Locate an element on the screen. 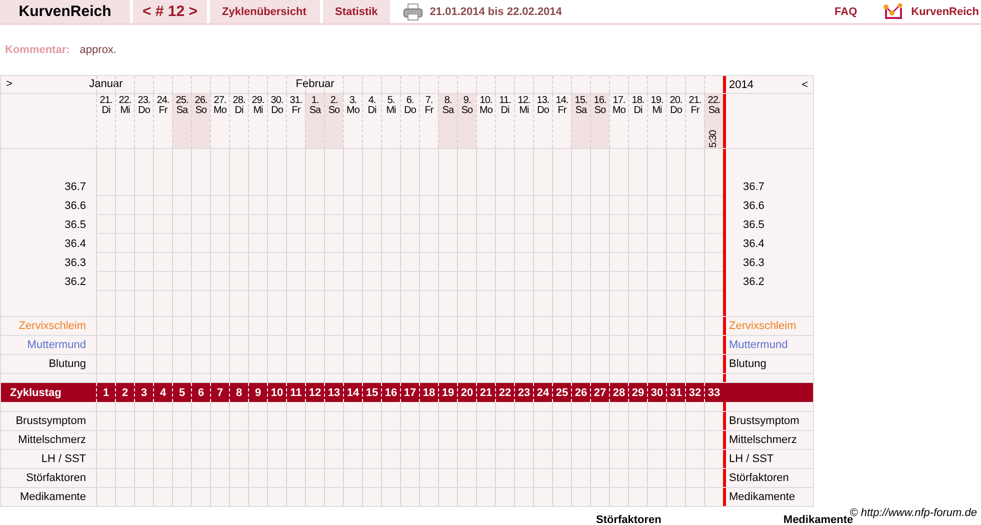 Image resolution: width=981 pixels, height=525 pixels. comment-label: Kommentar: is located at coordinates (37, 50).